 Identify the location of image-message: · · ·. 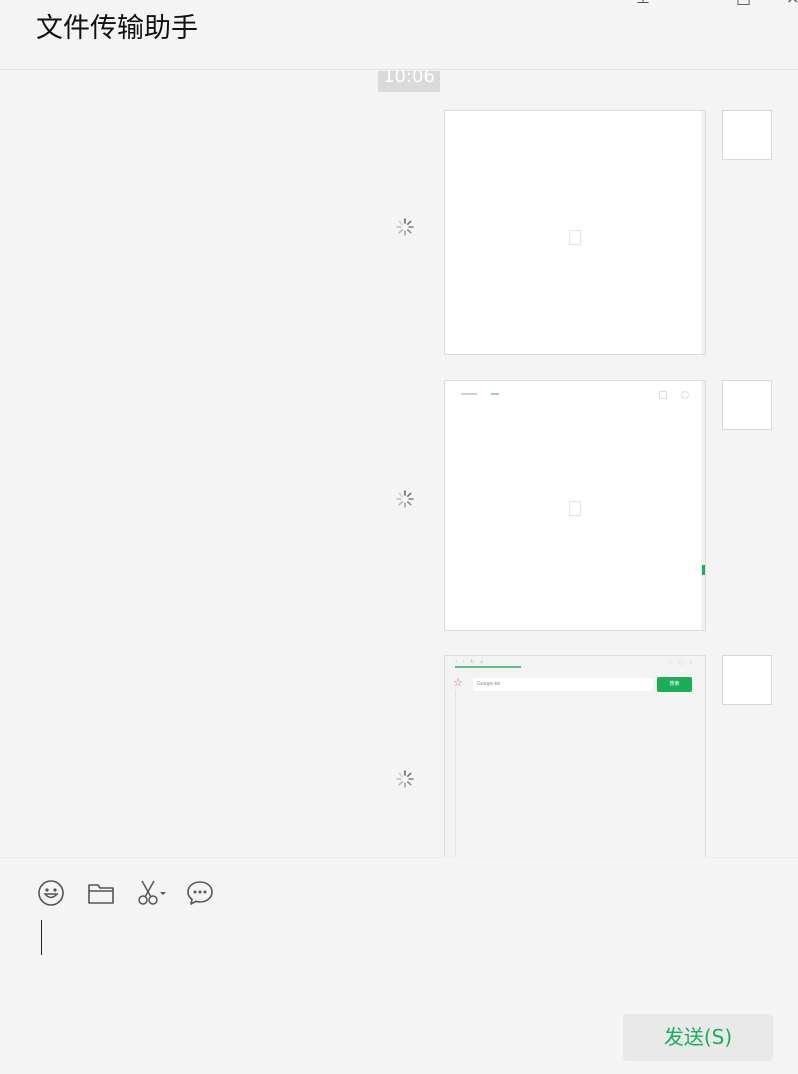
(575, 505).